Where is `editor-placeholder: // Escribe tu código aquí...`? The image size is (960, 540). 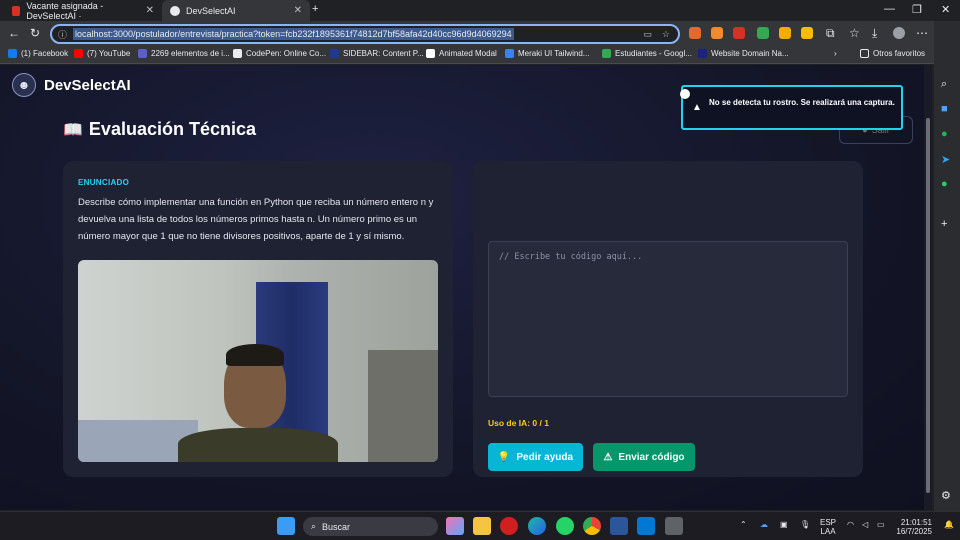 editor-placeholder: // Escribe tu código aquí... is located at coordinates (571, 257).